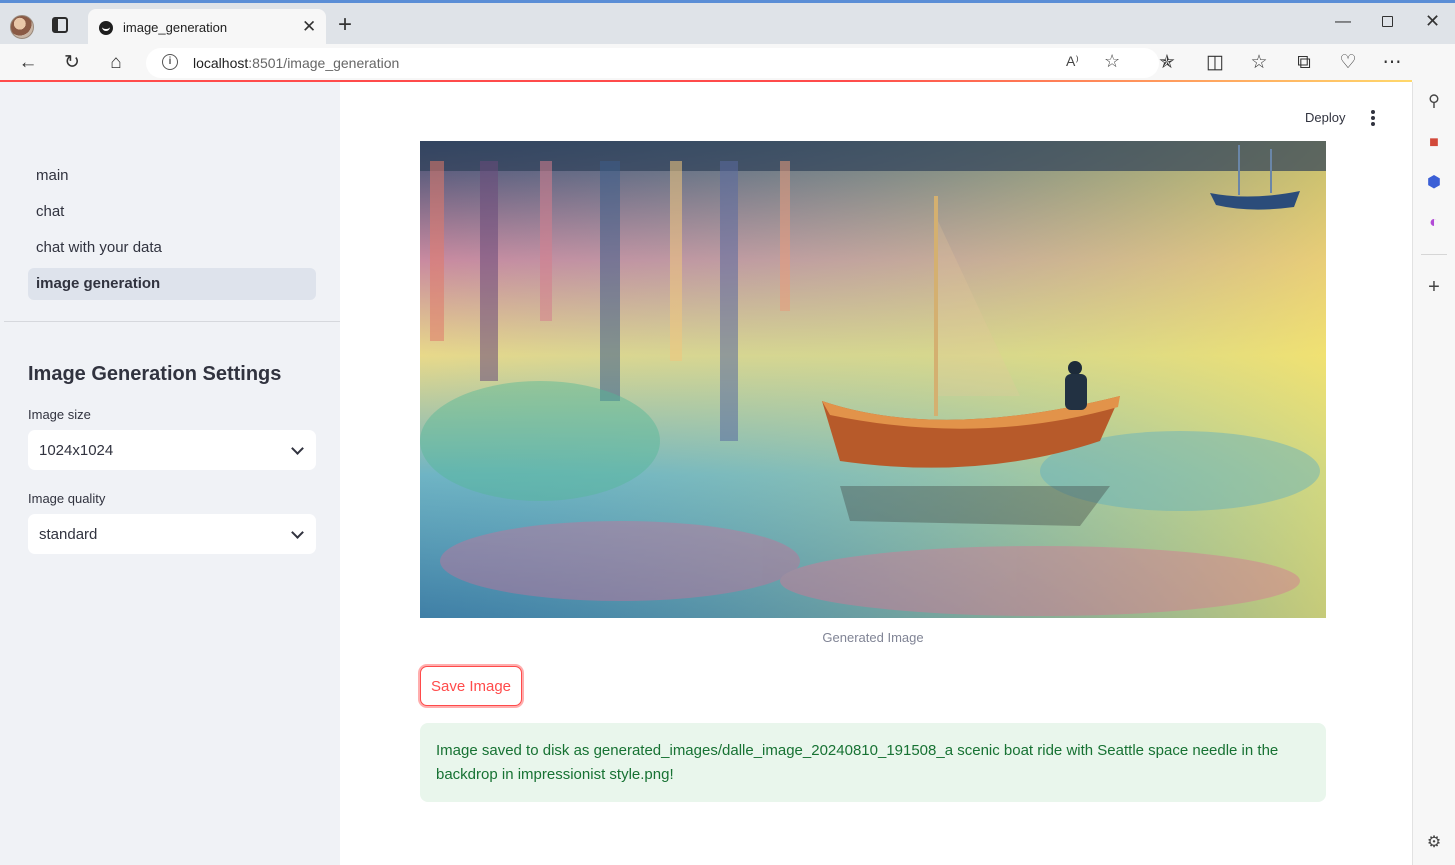  Describe the element at coordinates (1434, 843) in the screenshot. I see `settings-icon: ⚙` at that location.